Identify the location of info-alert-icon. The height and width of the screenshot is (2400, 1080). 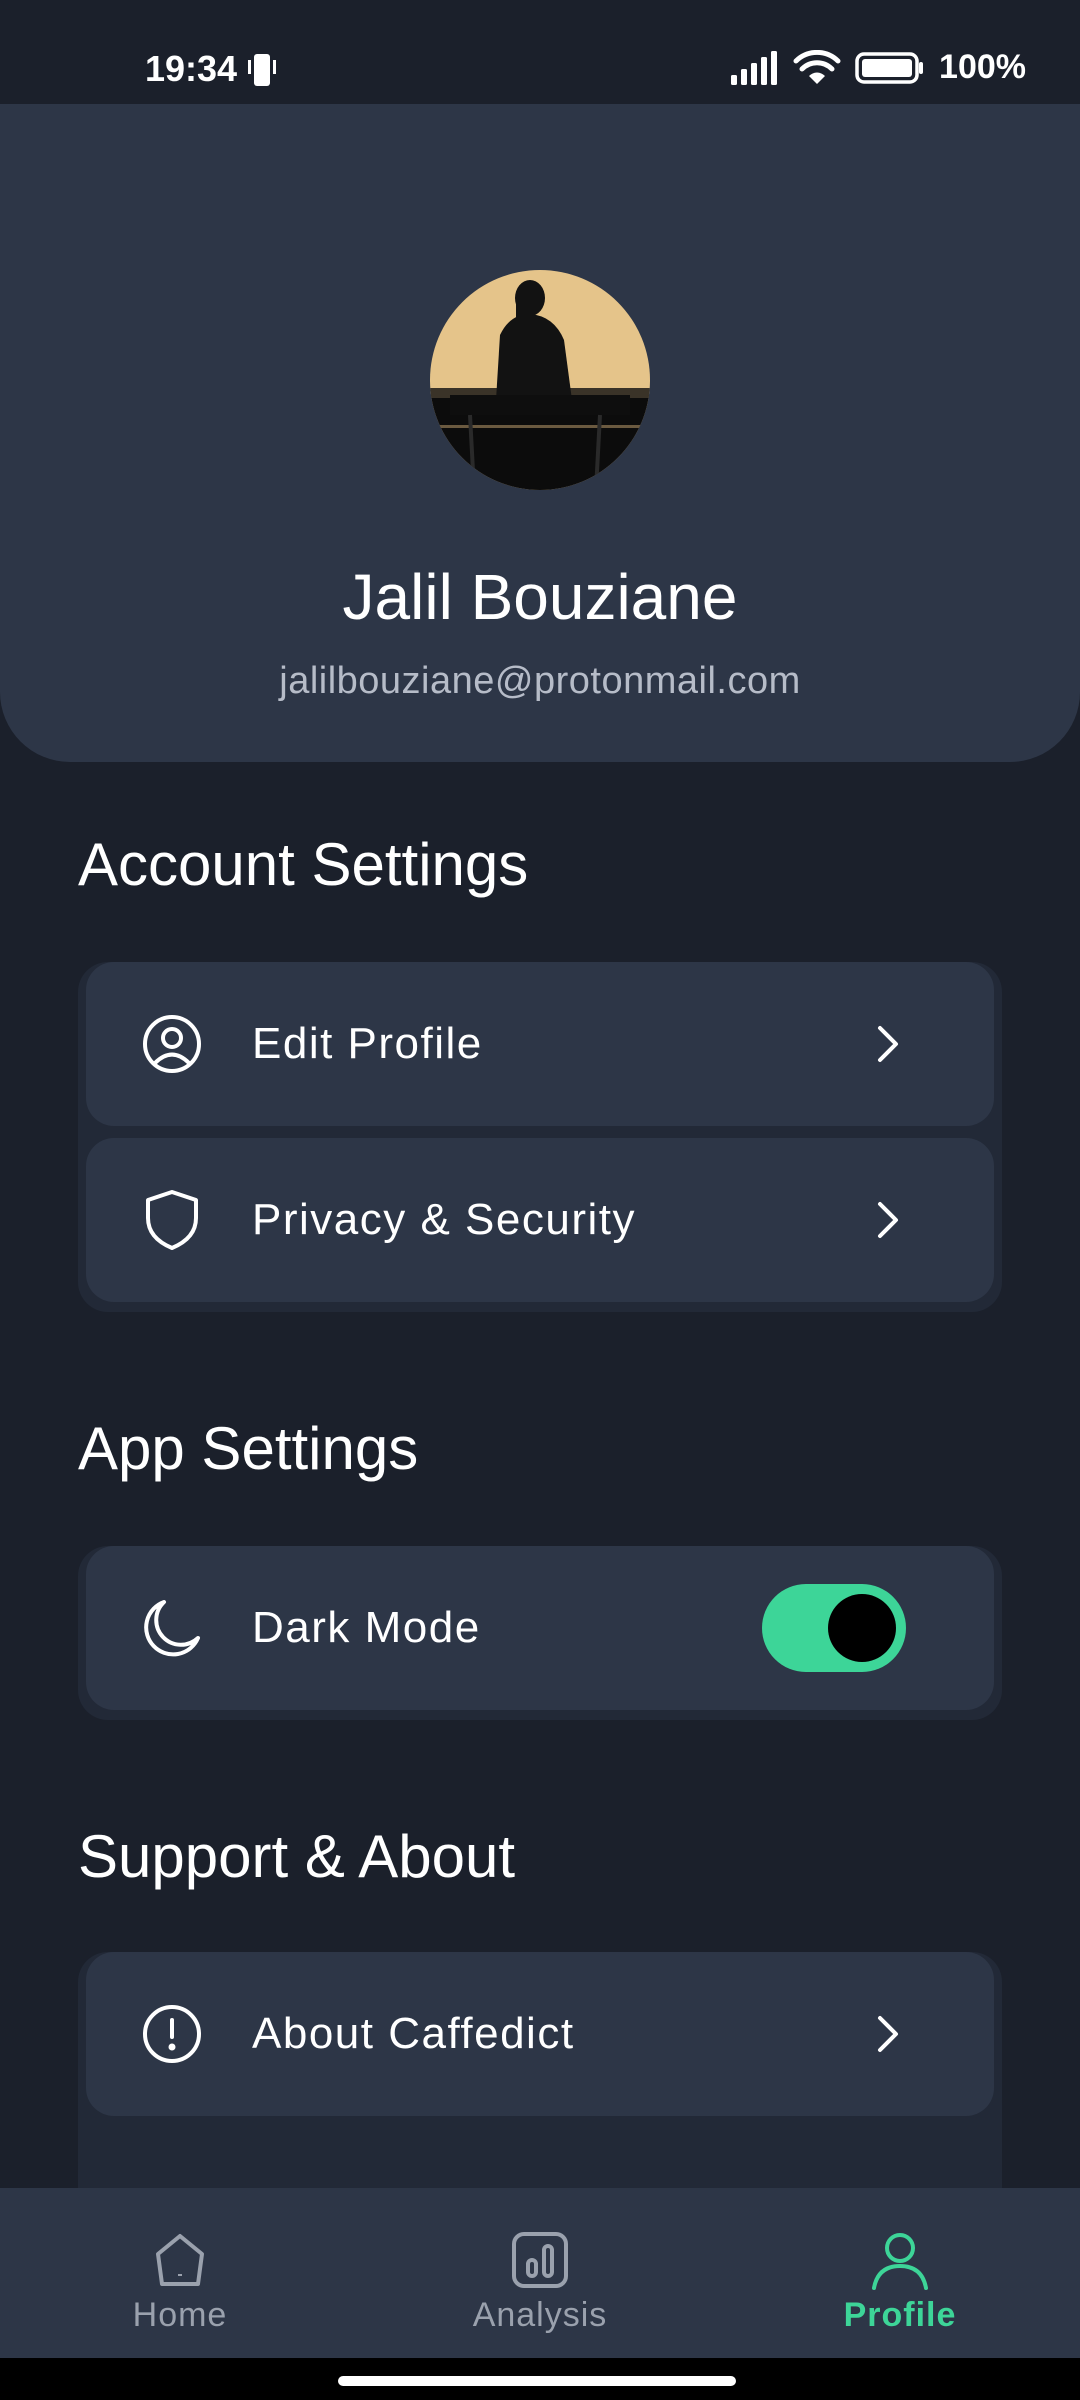
(172, 2034).